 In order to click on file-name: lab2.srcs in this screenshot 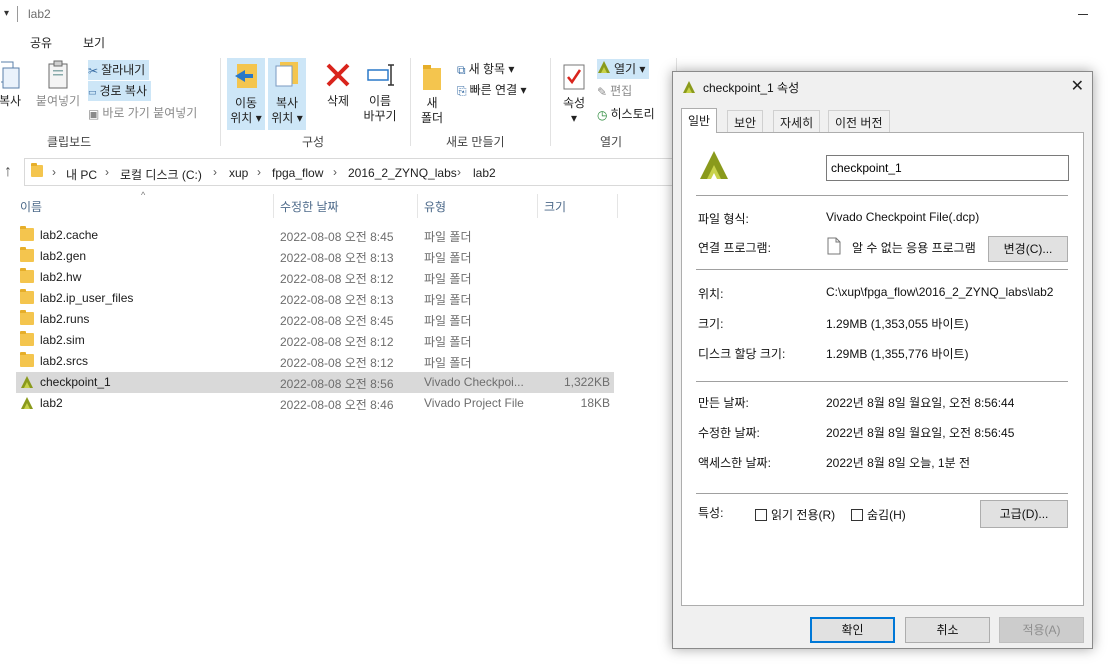, I will do `click(64, 361)`.